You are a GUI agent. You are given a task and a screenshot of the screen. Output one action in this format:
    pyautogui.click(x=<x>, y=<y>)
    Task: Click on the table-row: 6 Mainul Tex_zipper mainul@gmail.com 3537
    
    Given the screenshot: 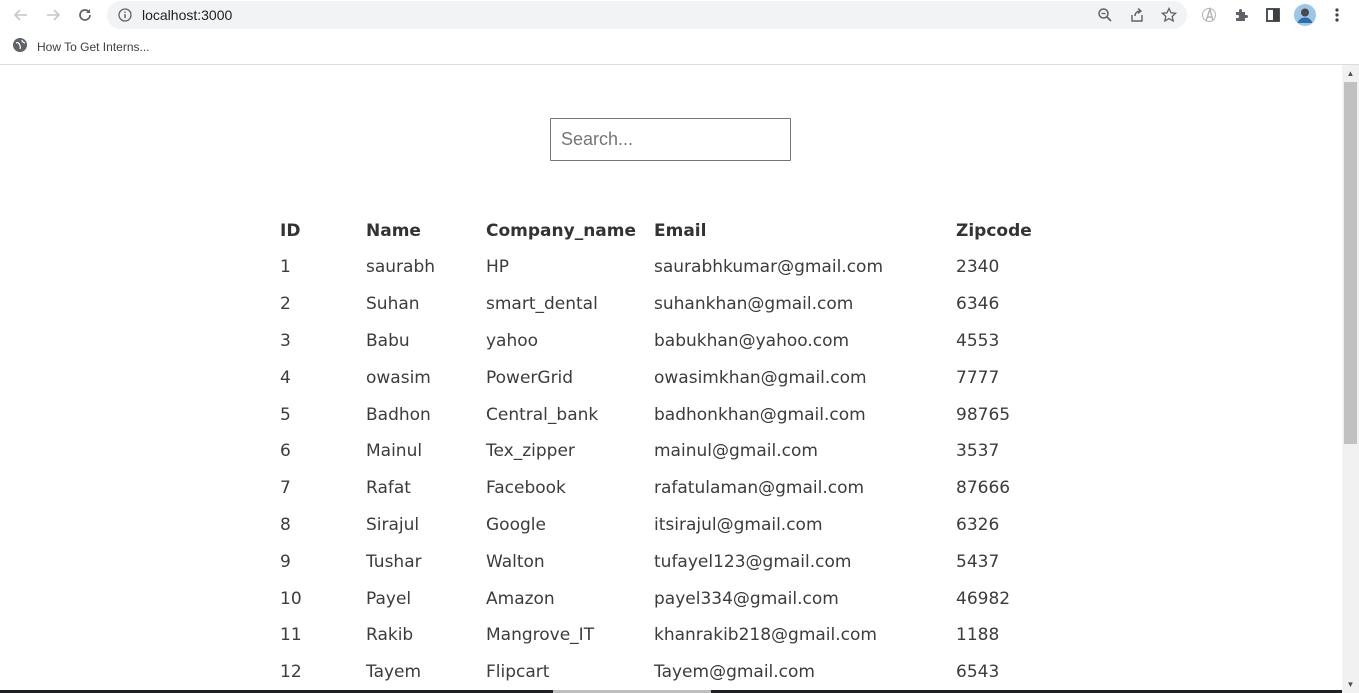 What is the action you would take?
    pyautogui.click(x=658, y=451)
    